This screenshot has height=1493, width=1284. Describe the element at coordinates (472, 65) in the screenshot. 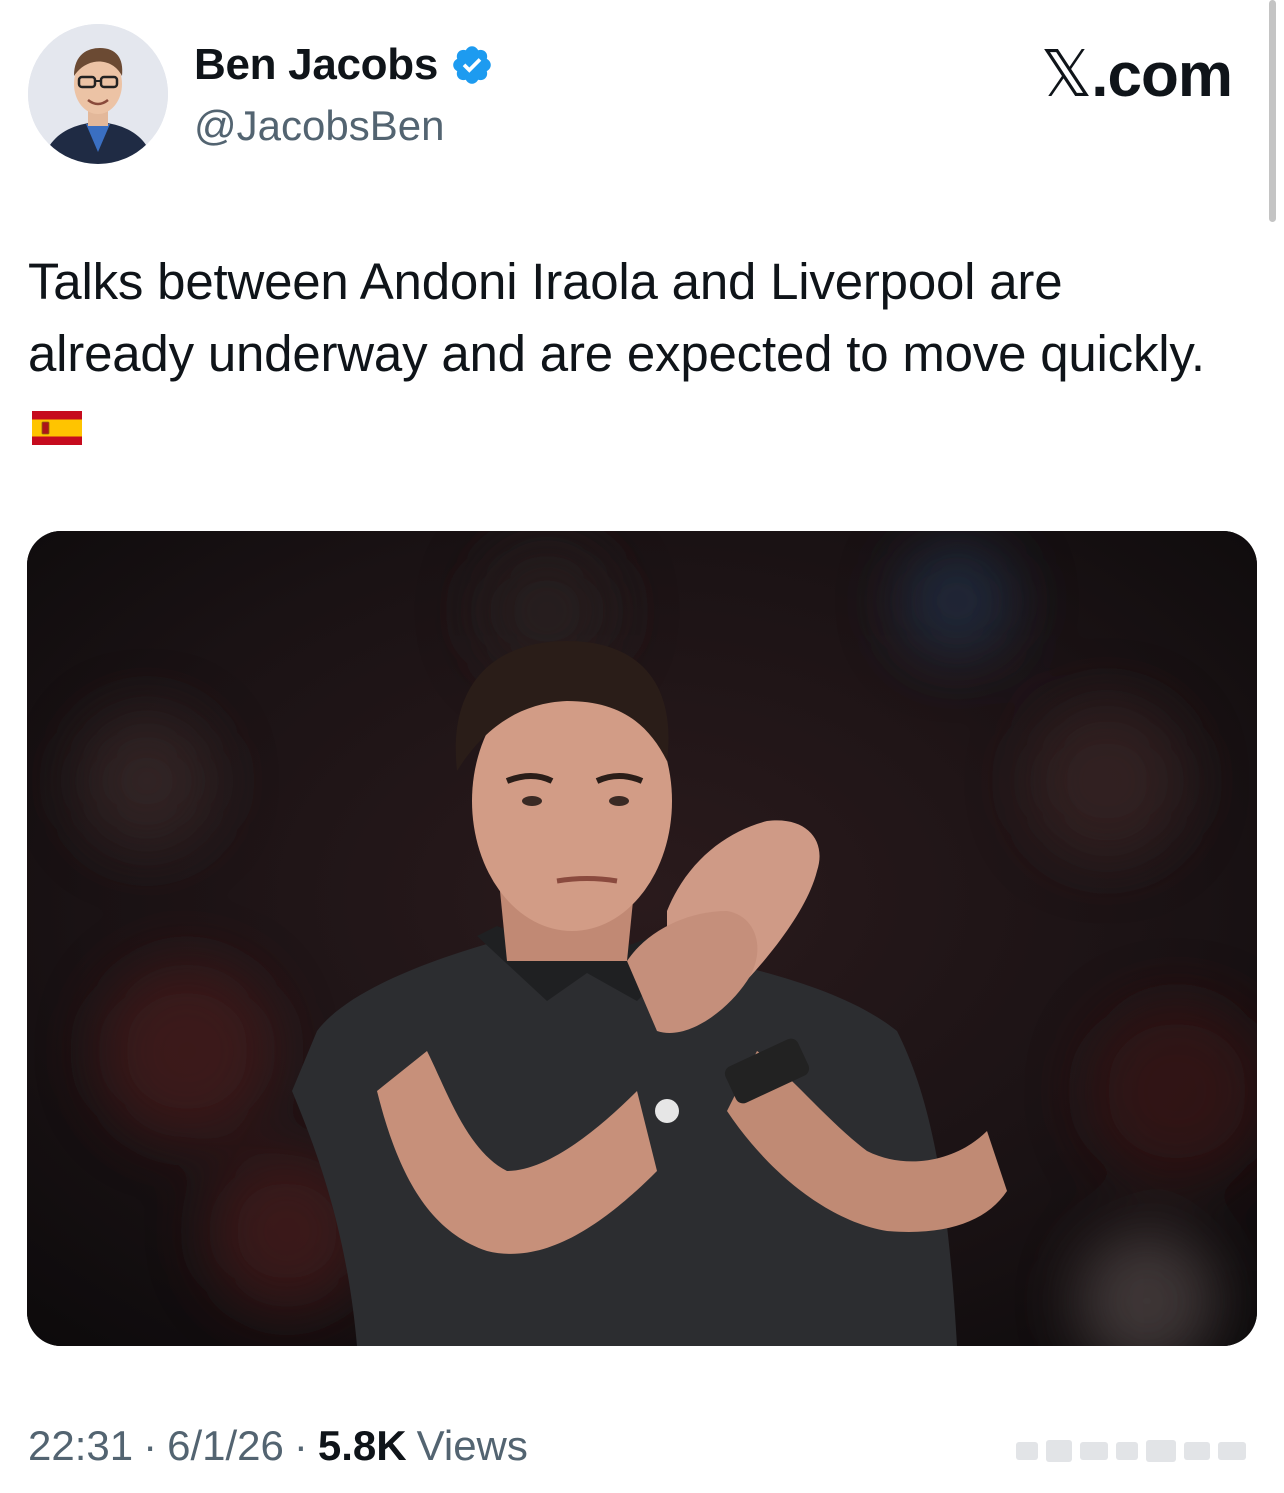

I see `verified-badge-icon` at that location.